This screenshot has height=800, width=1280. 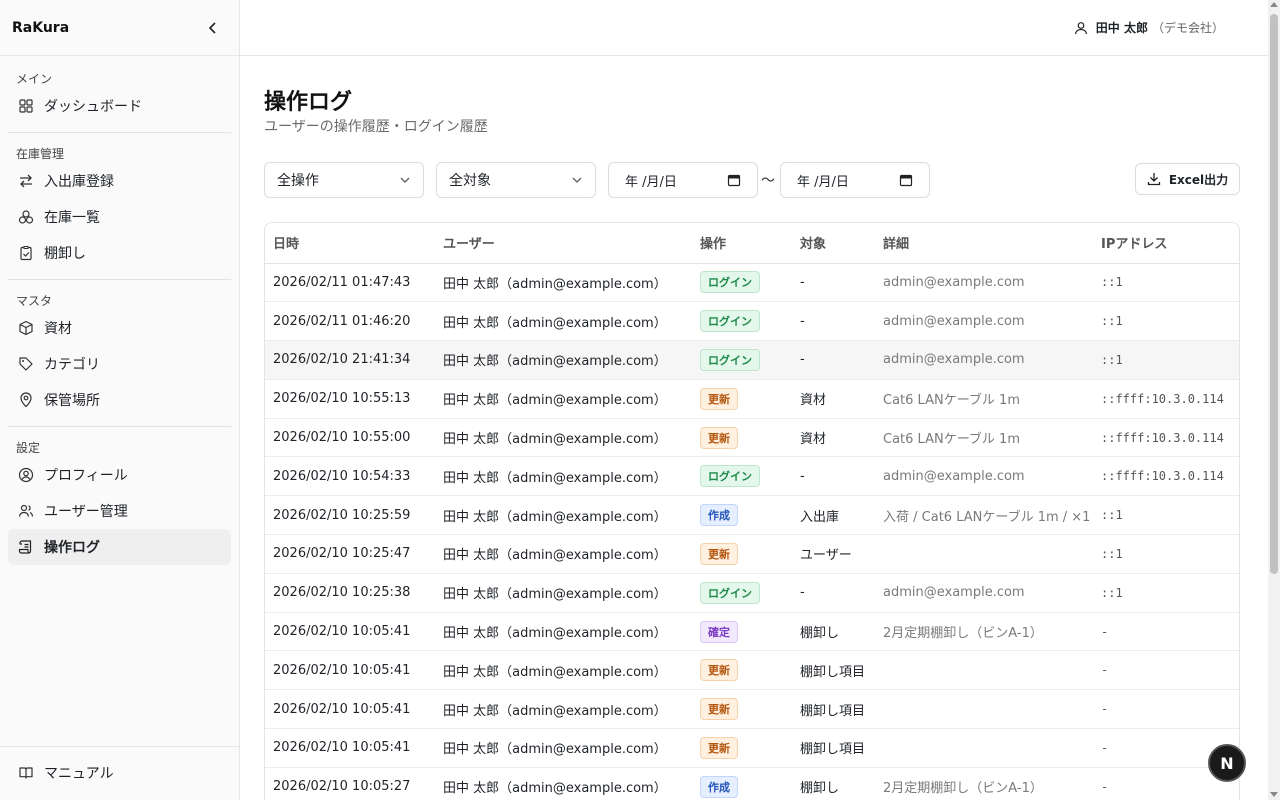 What do you see at coordinates (344, 180) in the screenshot?
I see `action-filter-select: 全操作` at bounding box center [344, 180].